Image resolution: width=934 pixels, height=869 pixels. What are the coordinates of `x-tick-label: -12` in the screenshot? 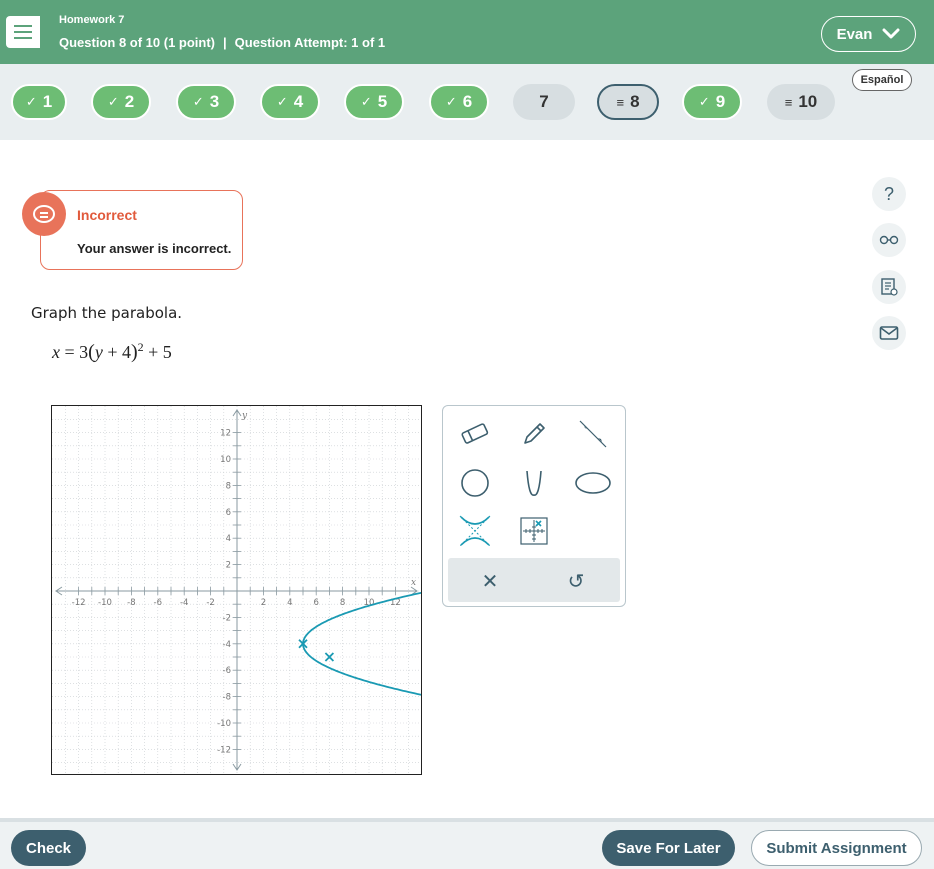 It's located at (79, 603).